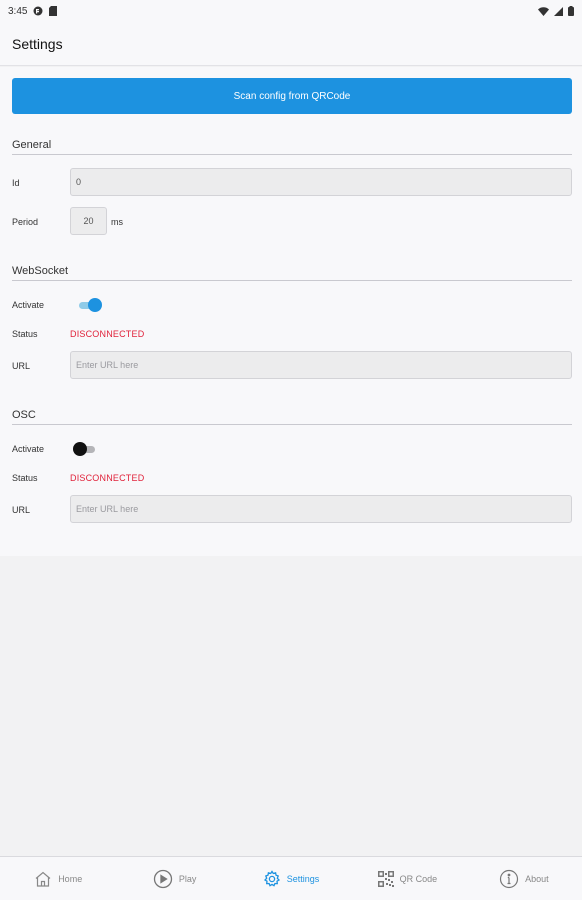  I want to click on gear-icon, so click(272, 878).